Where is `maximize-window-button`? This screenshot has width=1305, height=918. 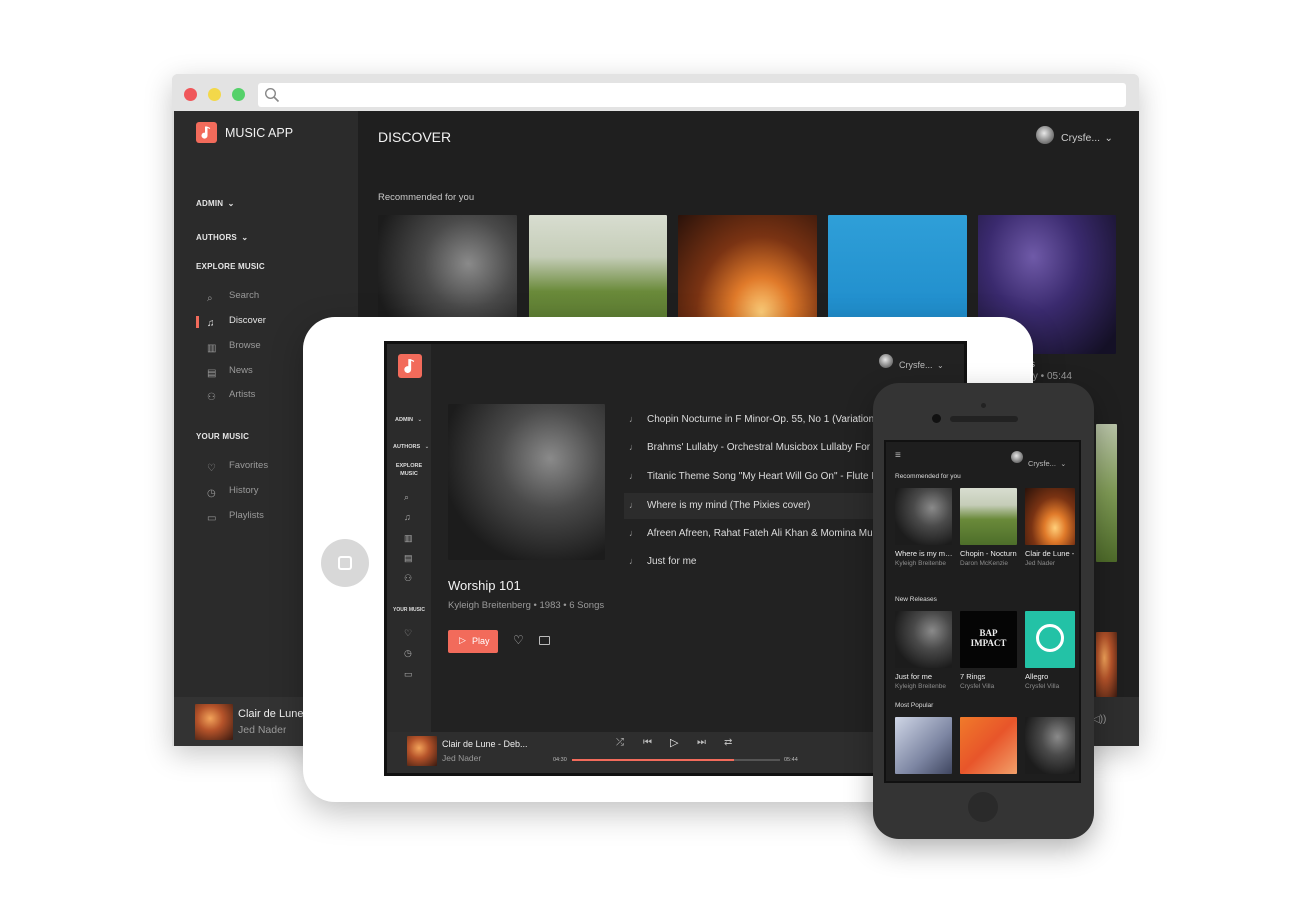
maximize-window-button is located at coordinates (238, 94).